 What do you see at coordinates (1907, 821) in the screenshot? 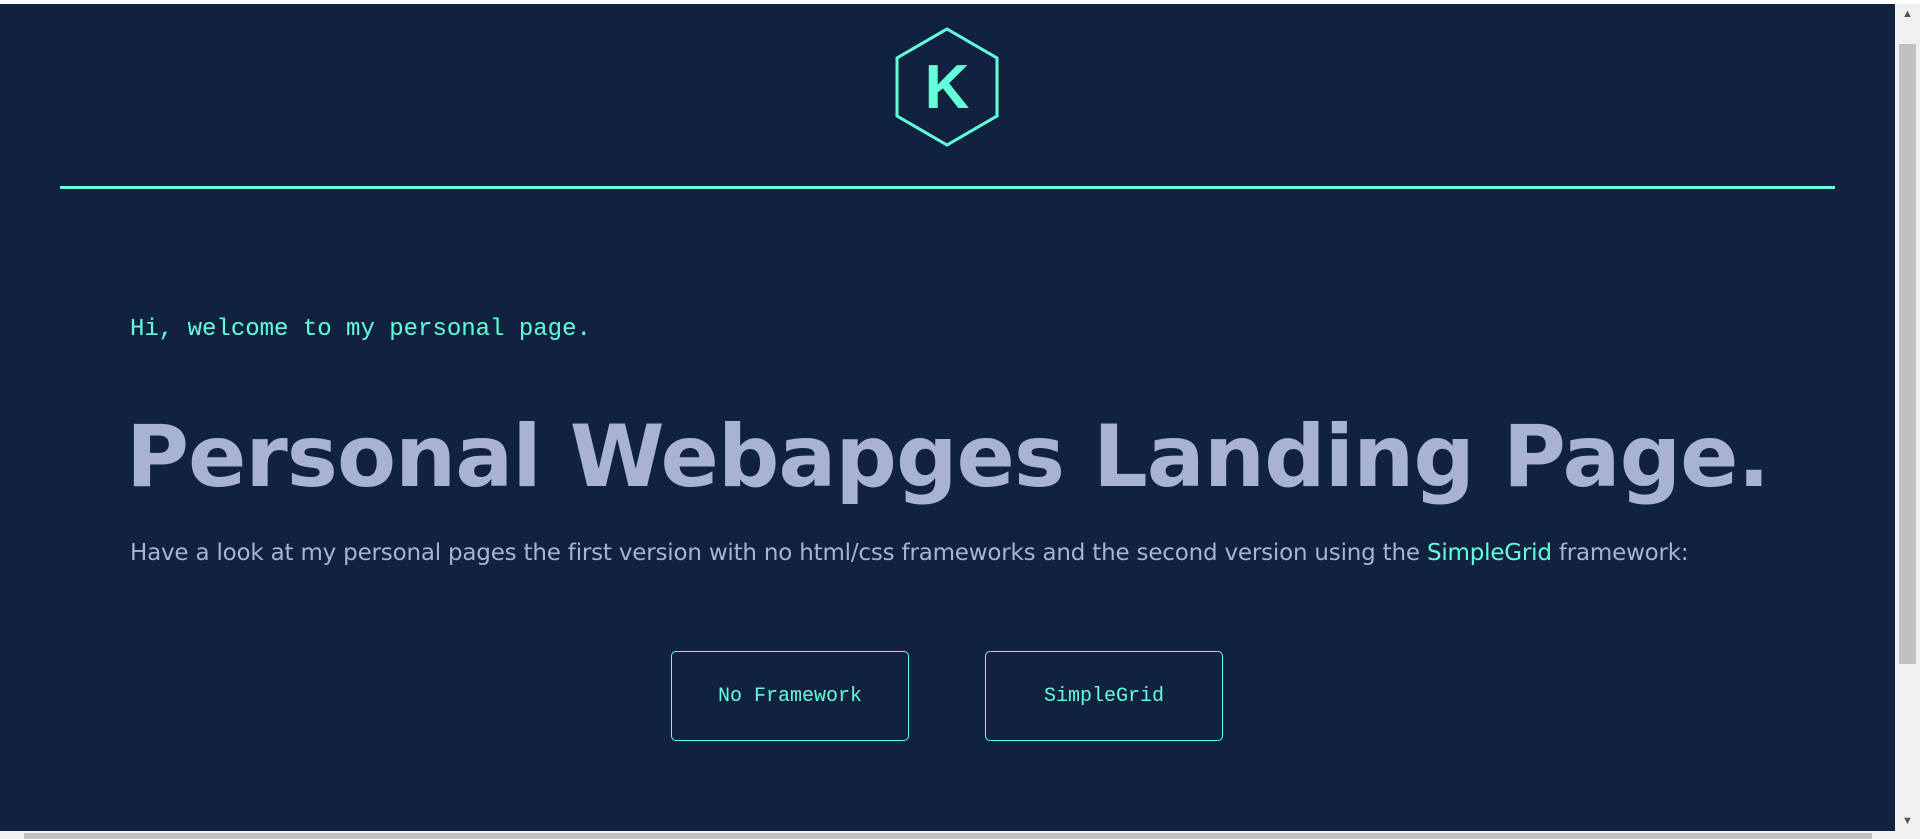
I see `scroll-down-arrow-icon: ▼` at bounding box center [1907, 821].